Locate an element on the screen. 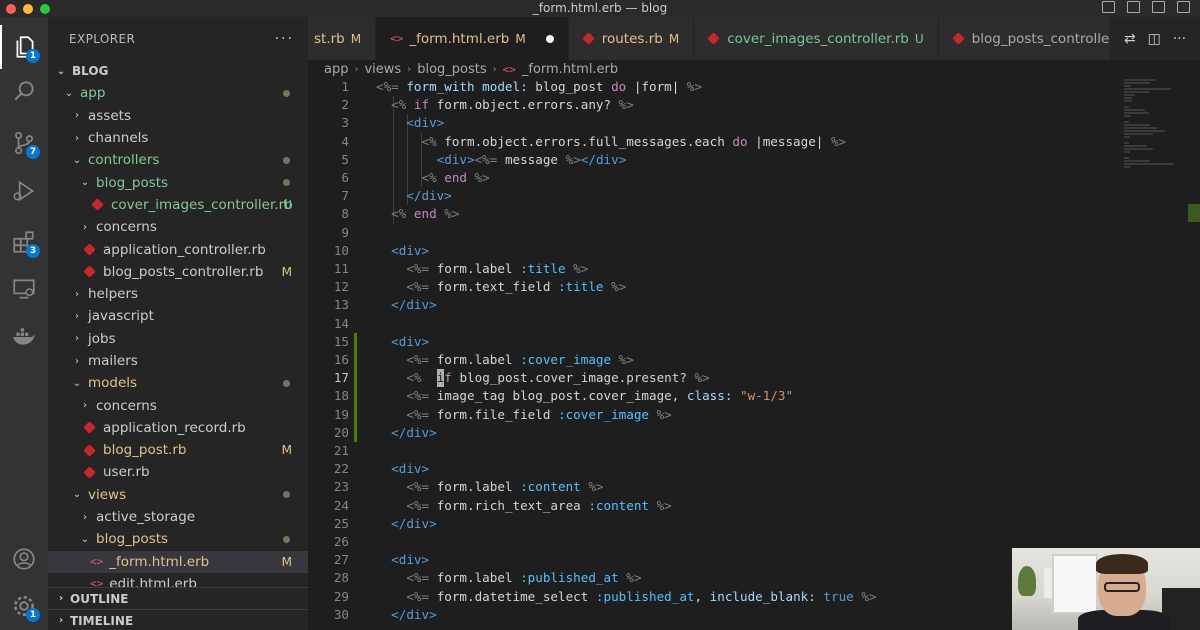 This screenshot has width=1200, height=630. modified-dot-icon is located at coordinates (286, 495).